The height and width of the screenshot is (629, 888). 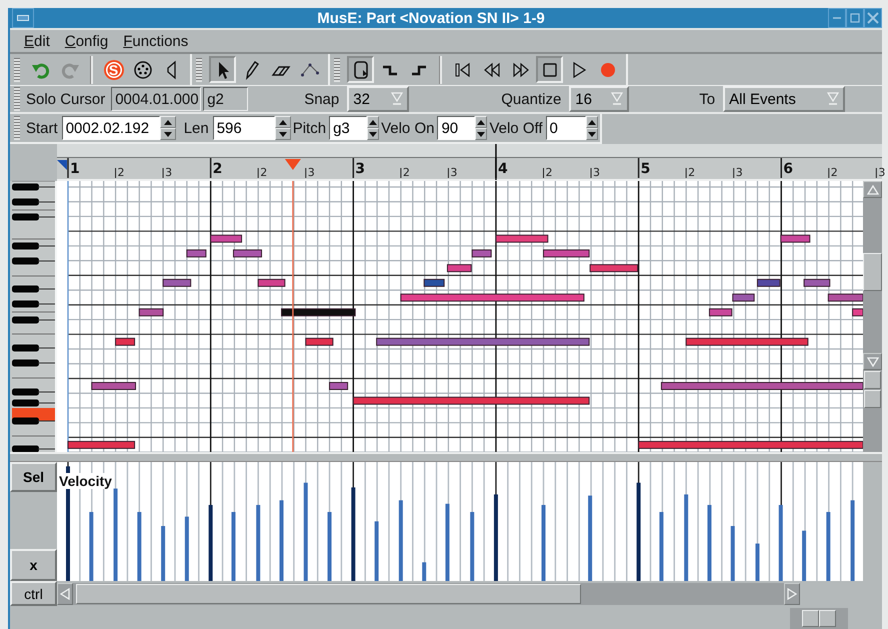 What do you see at coordinates (549, 69) in the screenshot?
I see `stop-button` at bounding box center [549, 69].